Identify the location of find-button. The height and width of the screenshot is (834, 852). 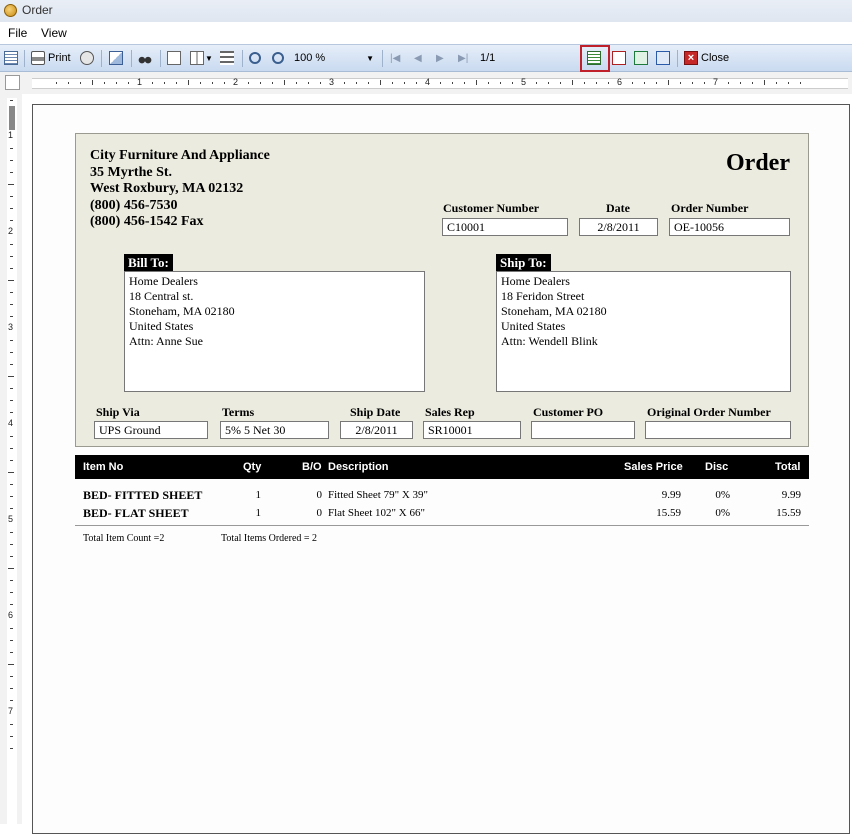
(145, 58).